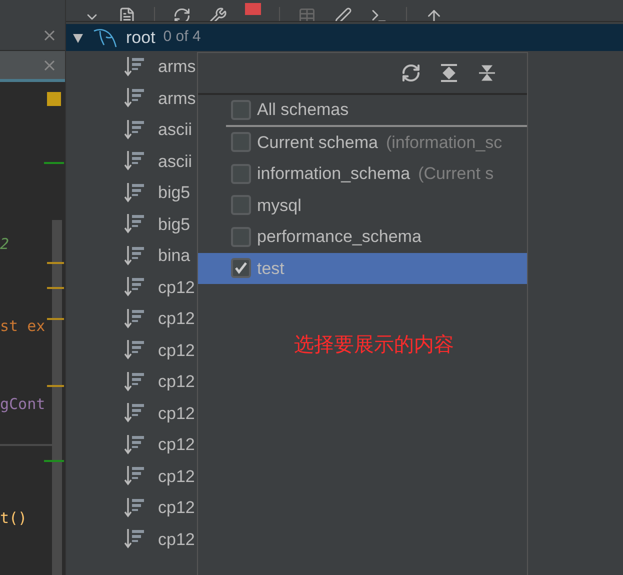 The height and width of the screenshot is (575, 623). I want to click on tree-row: root 0 of 4, so click(344, 37).